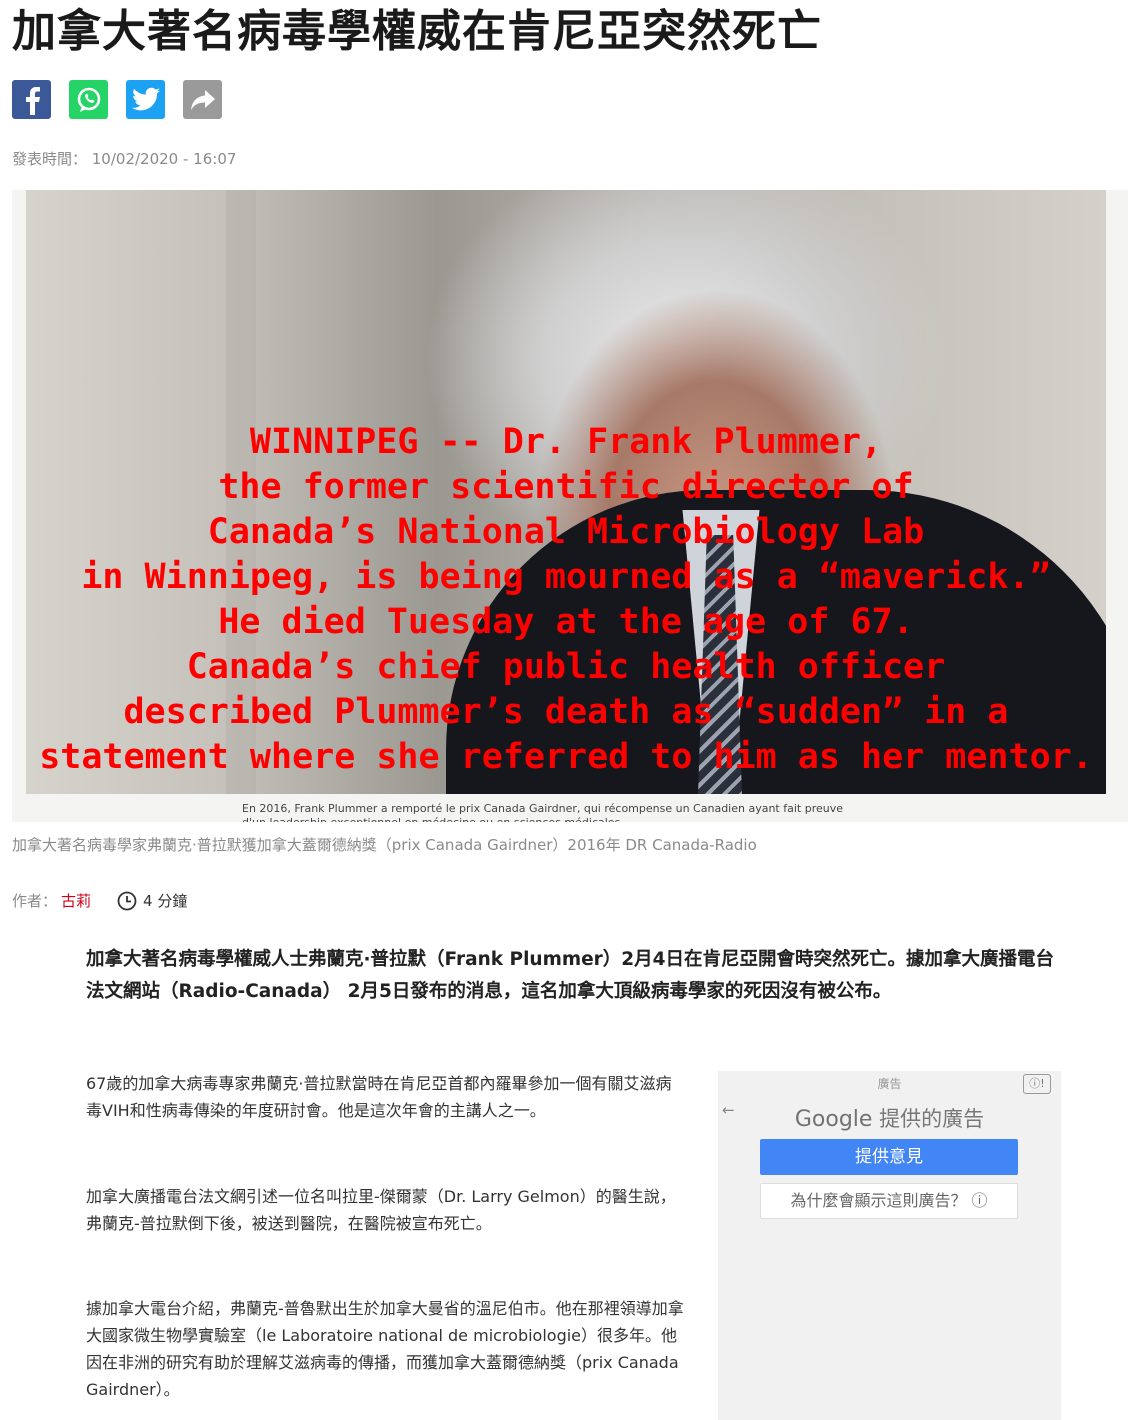 The width and height of the screenshot is (1128, 1420). Describe the element at coordinates (99, 900) in the screenshot. I see `article-meta: 作者： 古莉 4 分鐘` at that location.